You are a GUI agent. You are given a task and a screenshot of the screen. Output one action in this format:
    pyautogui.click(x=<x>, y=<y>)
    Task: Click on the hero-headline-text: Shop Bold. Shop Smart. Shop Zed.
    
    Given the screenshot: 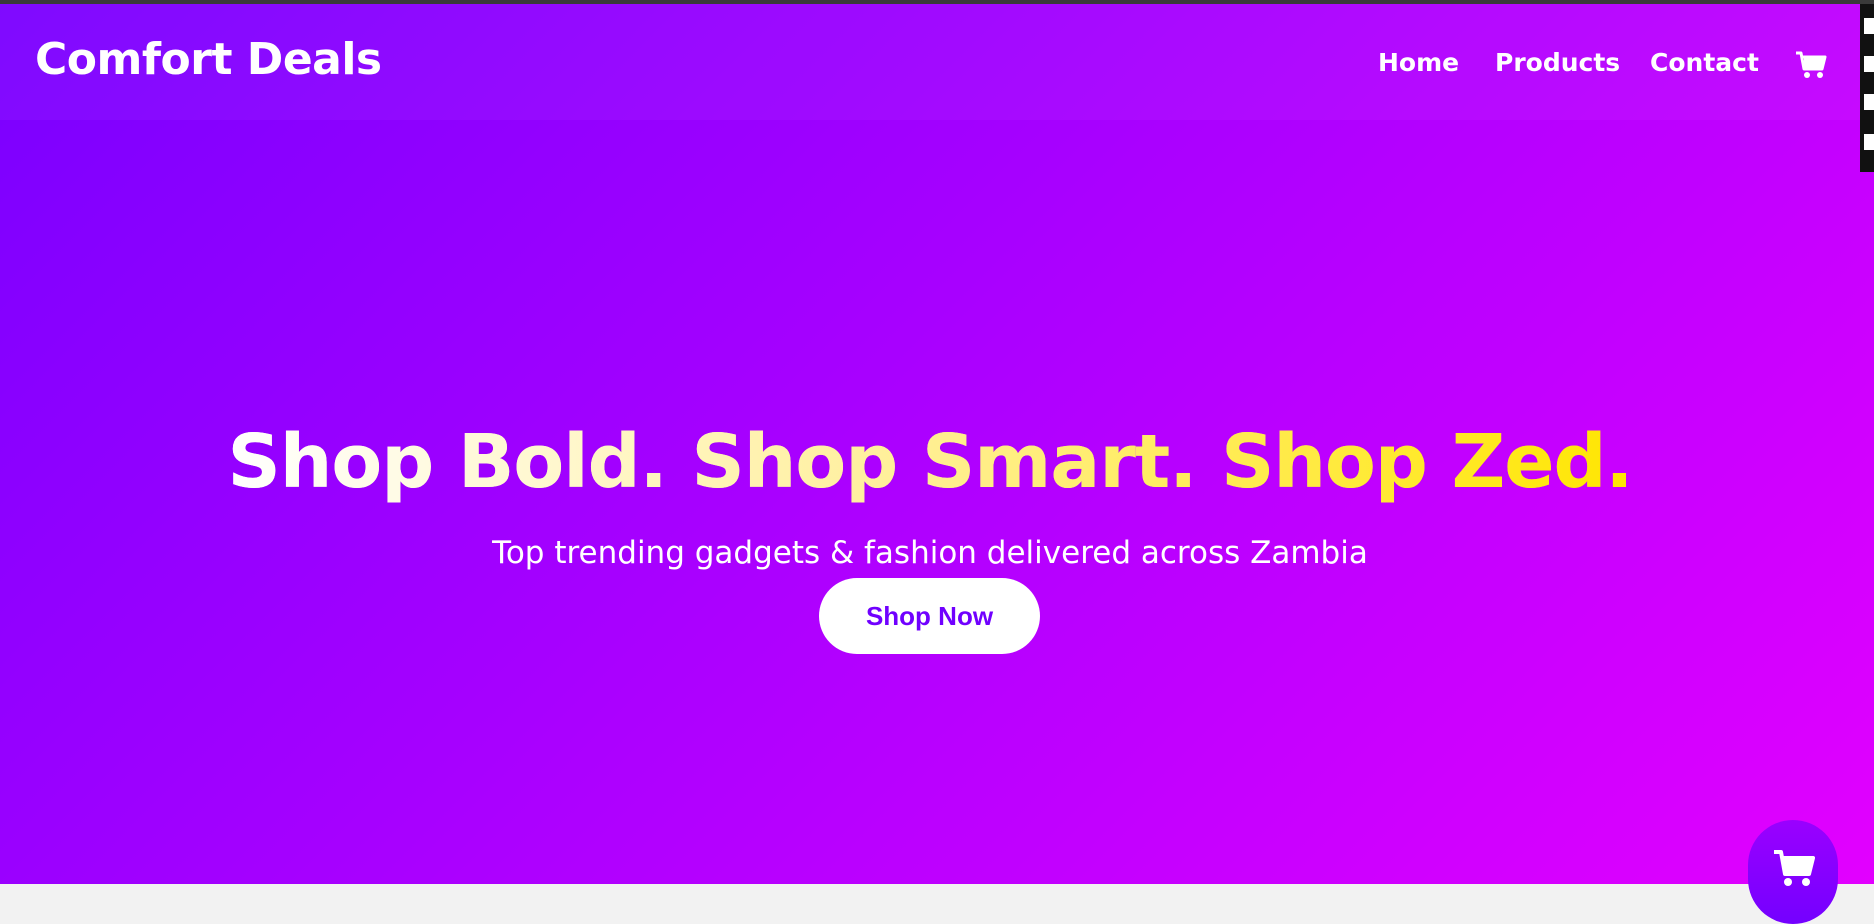 What is the action you would take?
    pyautogui.click(x=930, y=462)
    